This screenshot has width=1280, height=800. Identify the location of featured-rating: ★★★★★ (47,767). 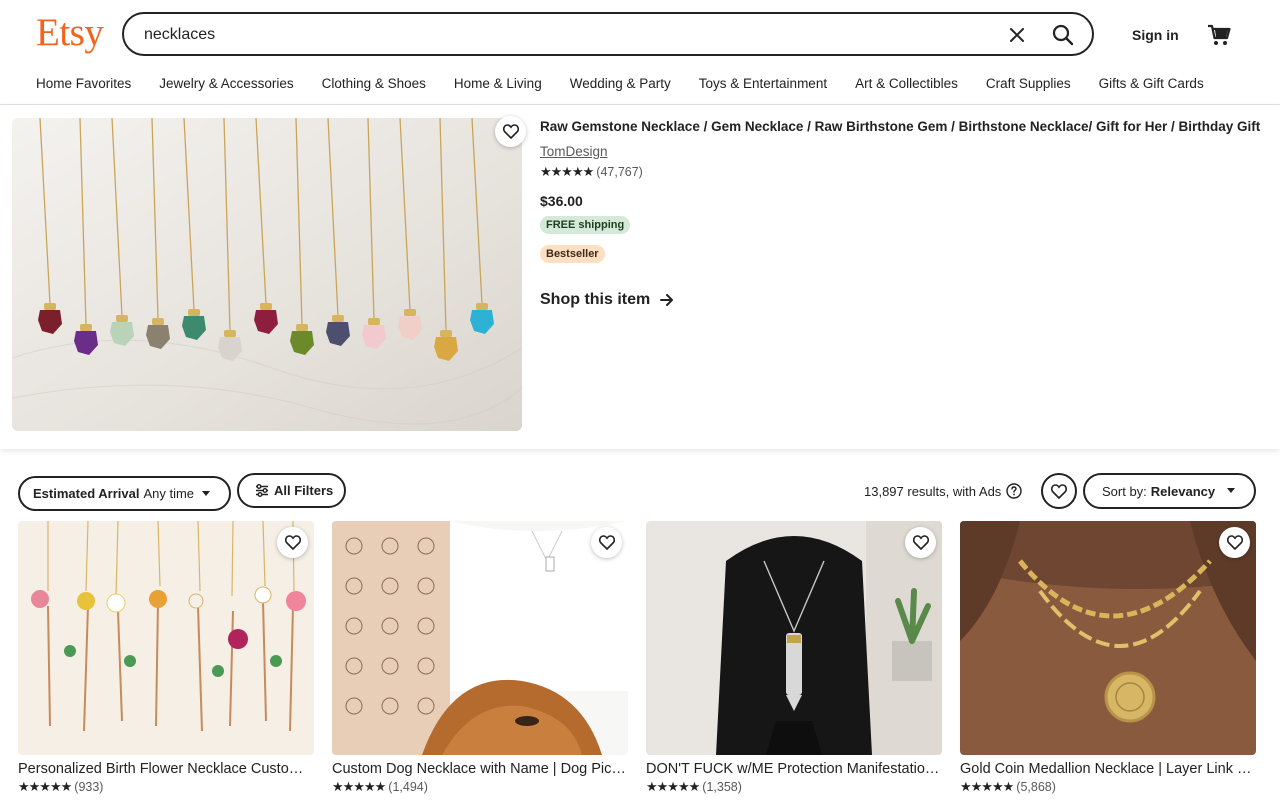
(591, 172).